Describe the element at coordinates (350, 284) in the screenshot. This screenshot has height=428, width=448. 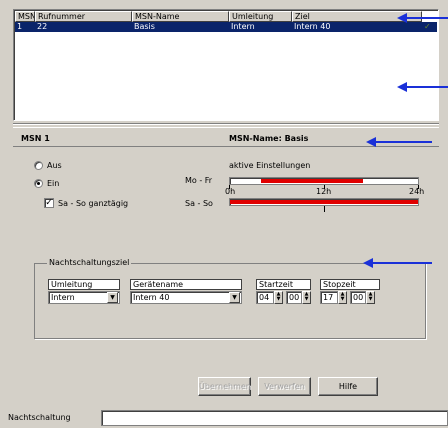
I see `col-header-stopzeit: Stopzeit` at that location.